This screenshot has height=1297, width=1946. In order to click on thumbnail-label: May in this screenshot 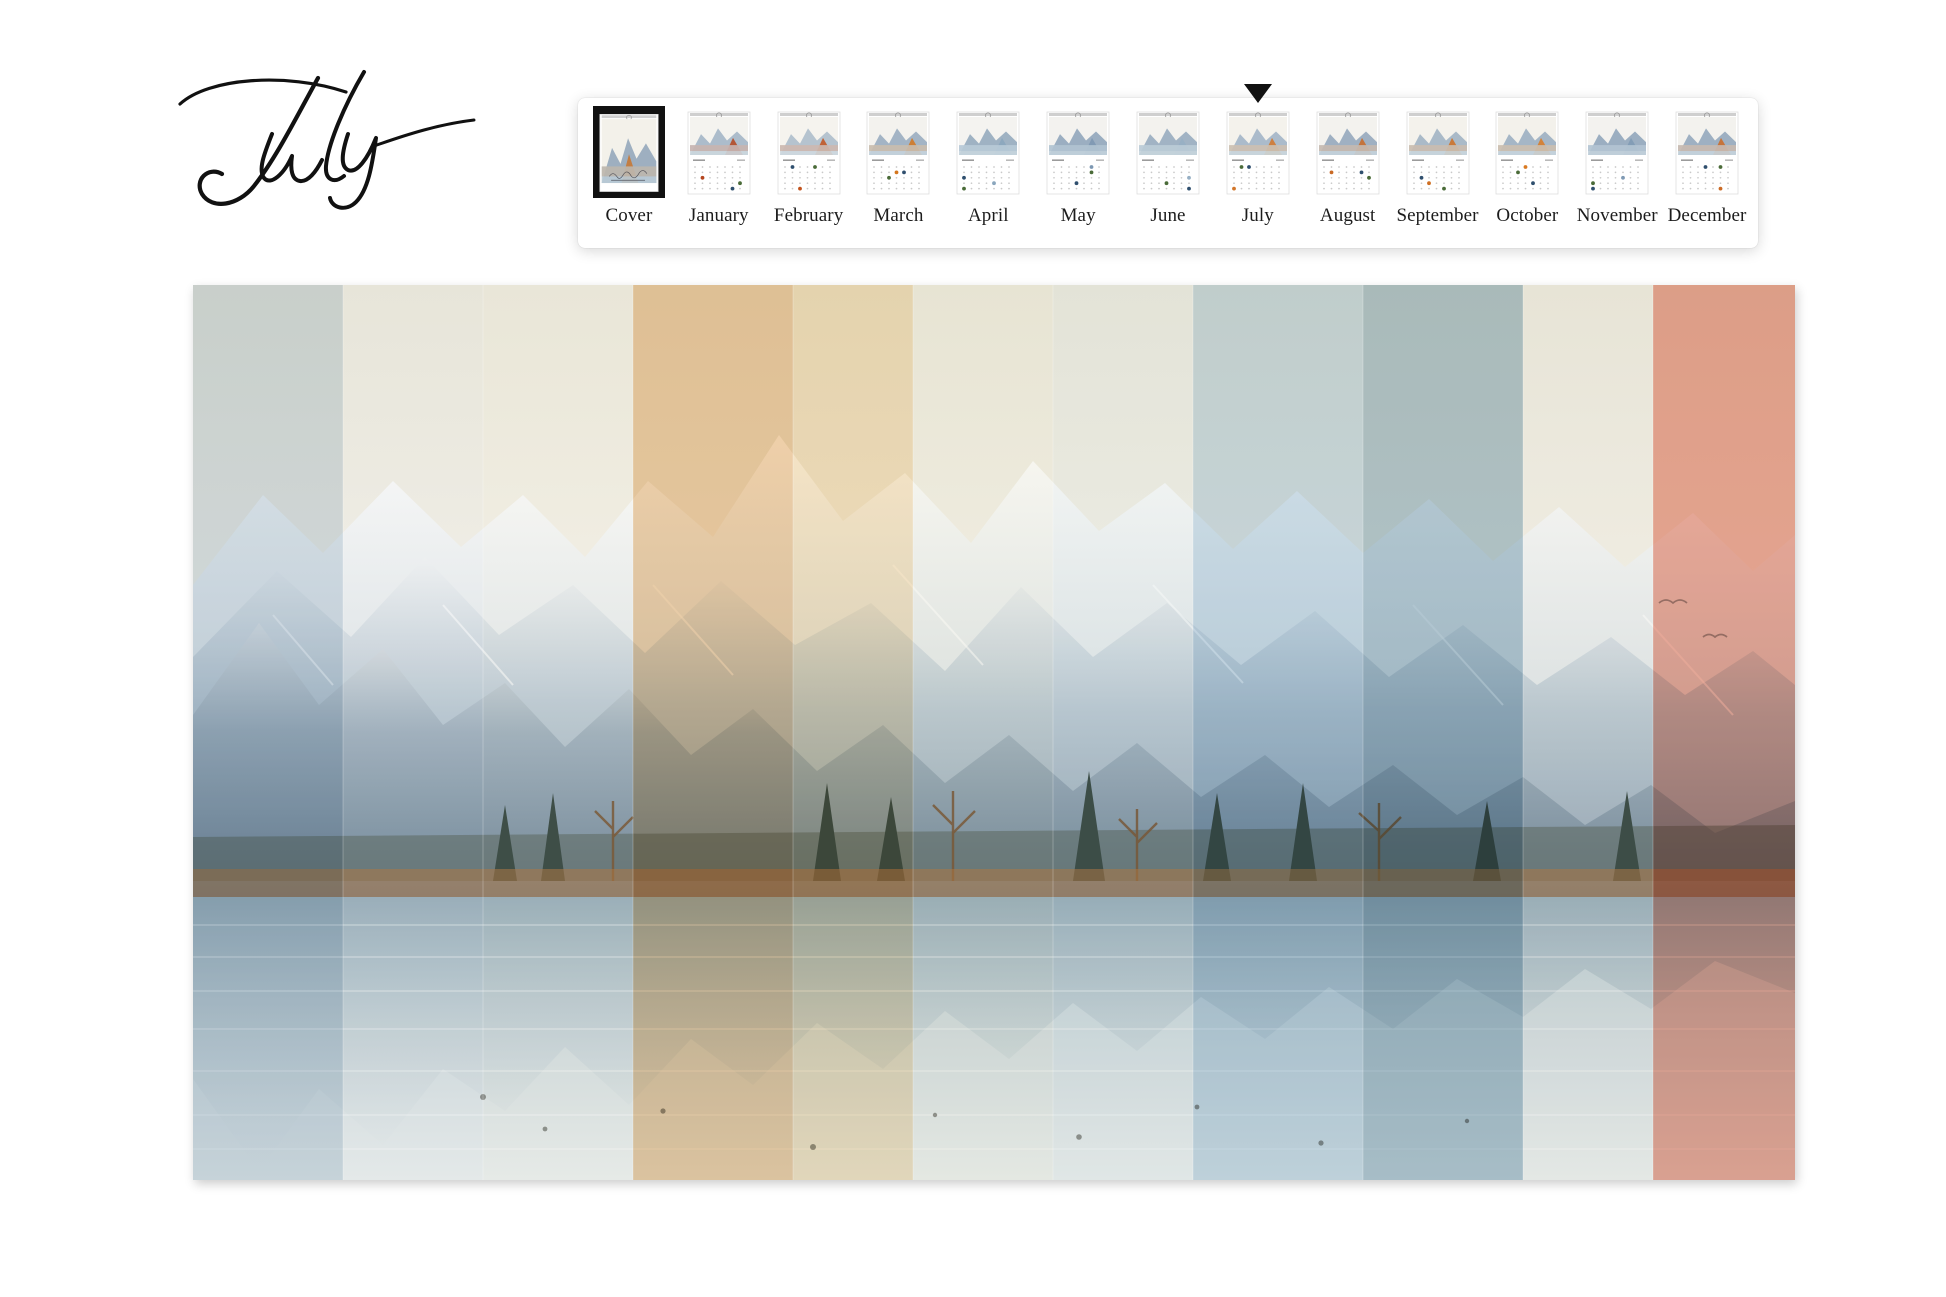, I will do `click(1078, 215)`.